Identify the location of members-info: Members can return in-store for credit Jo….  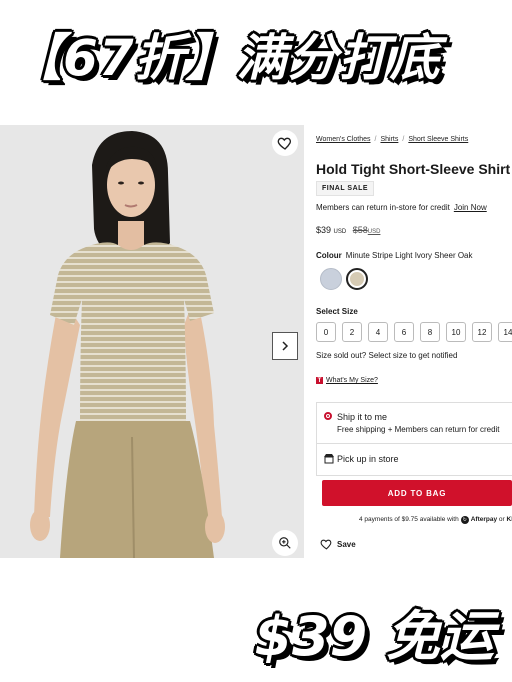
(401, 207).